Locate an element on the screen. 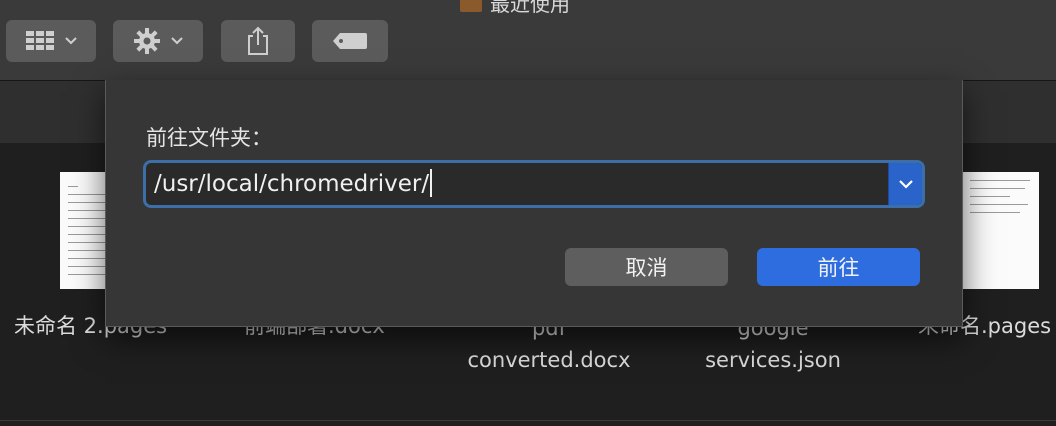 The height and width of the screenshot is (426, 1056). file-name-line2: services.json is located at coordinates (773, 360).